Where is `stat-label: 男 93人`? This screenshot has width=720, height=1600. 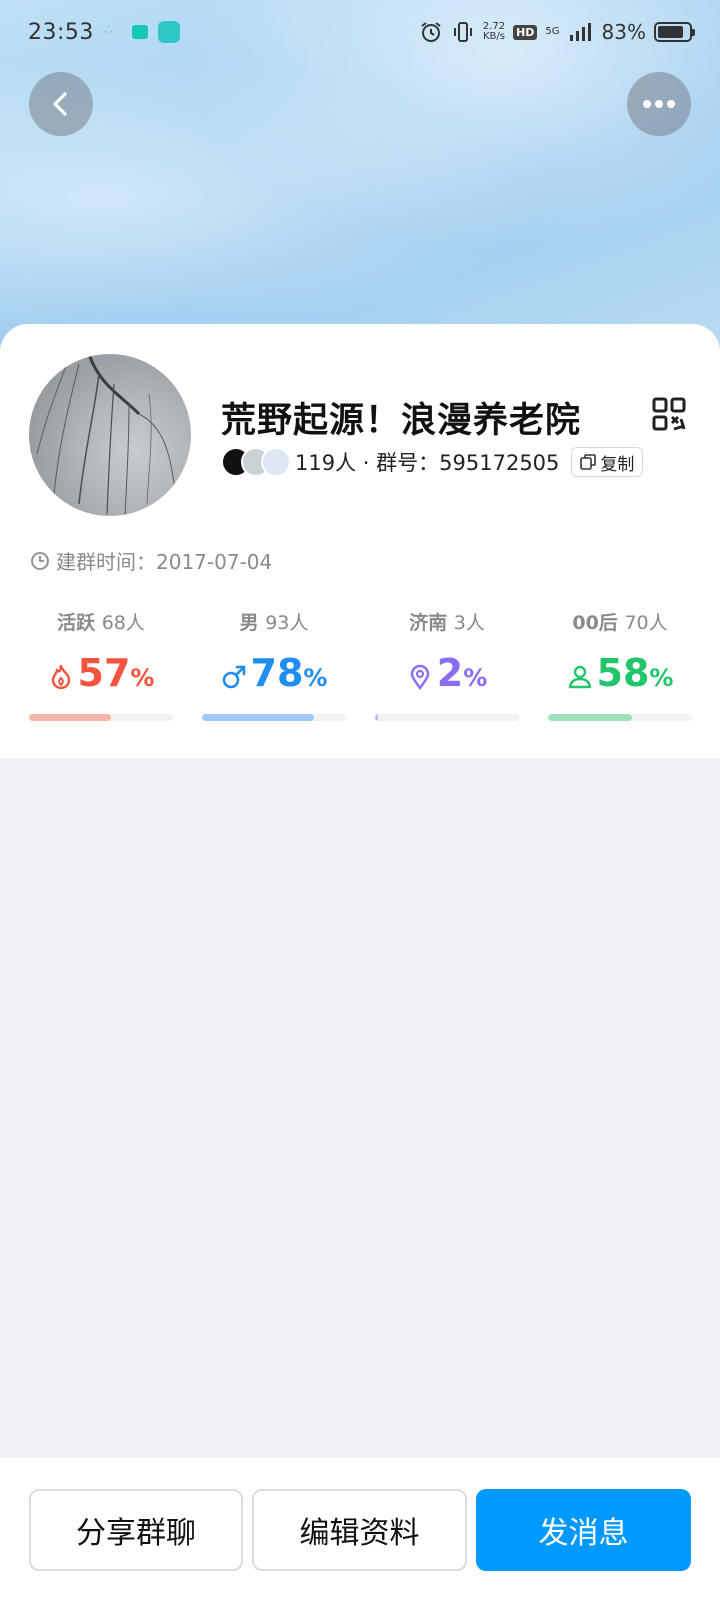
stat-label: 男 93人 is located at coordinates (274, 621).